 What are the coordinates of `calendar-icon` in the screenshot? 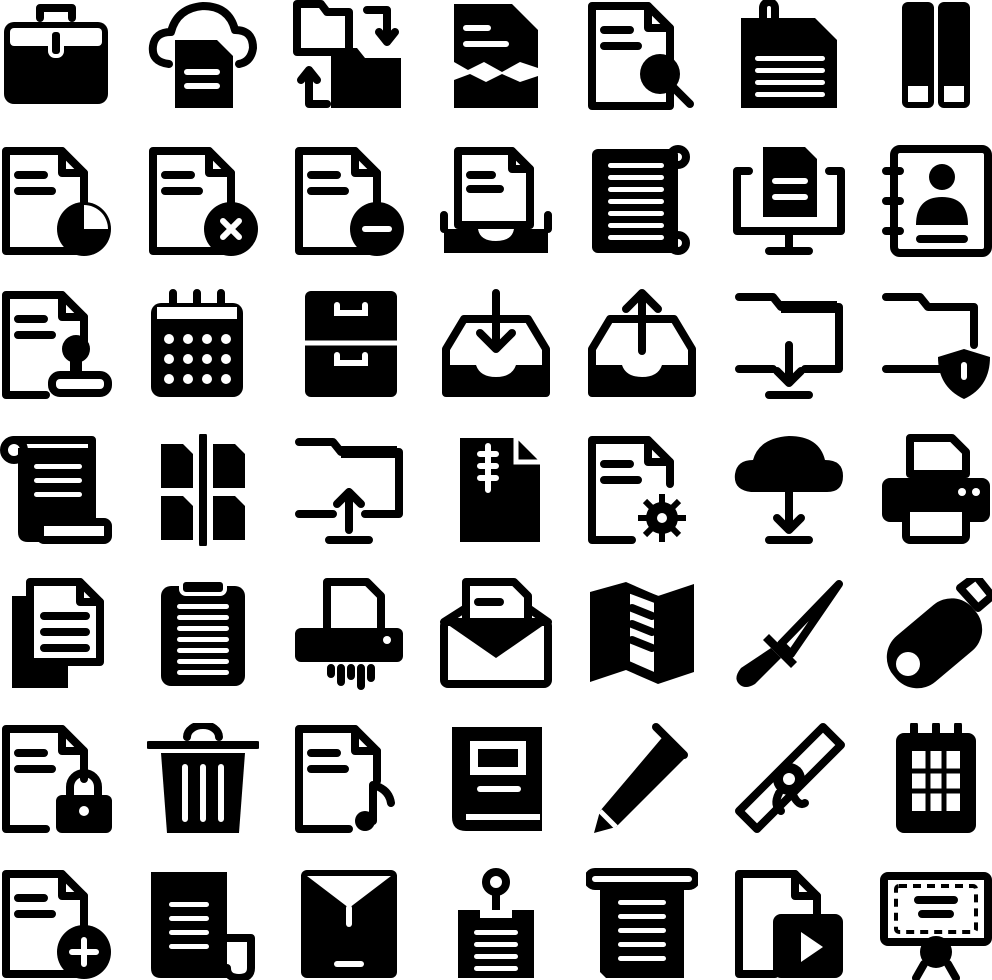 It's located at (203, 345).